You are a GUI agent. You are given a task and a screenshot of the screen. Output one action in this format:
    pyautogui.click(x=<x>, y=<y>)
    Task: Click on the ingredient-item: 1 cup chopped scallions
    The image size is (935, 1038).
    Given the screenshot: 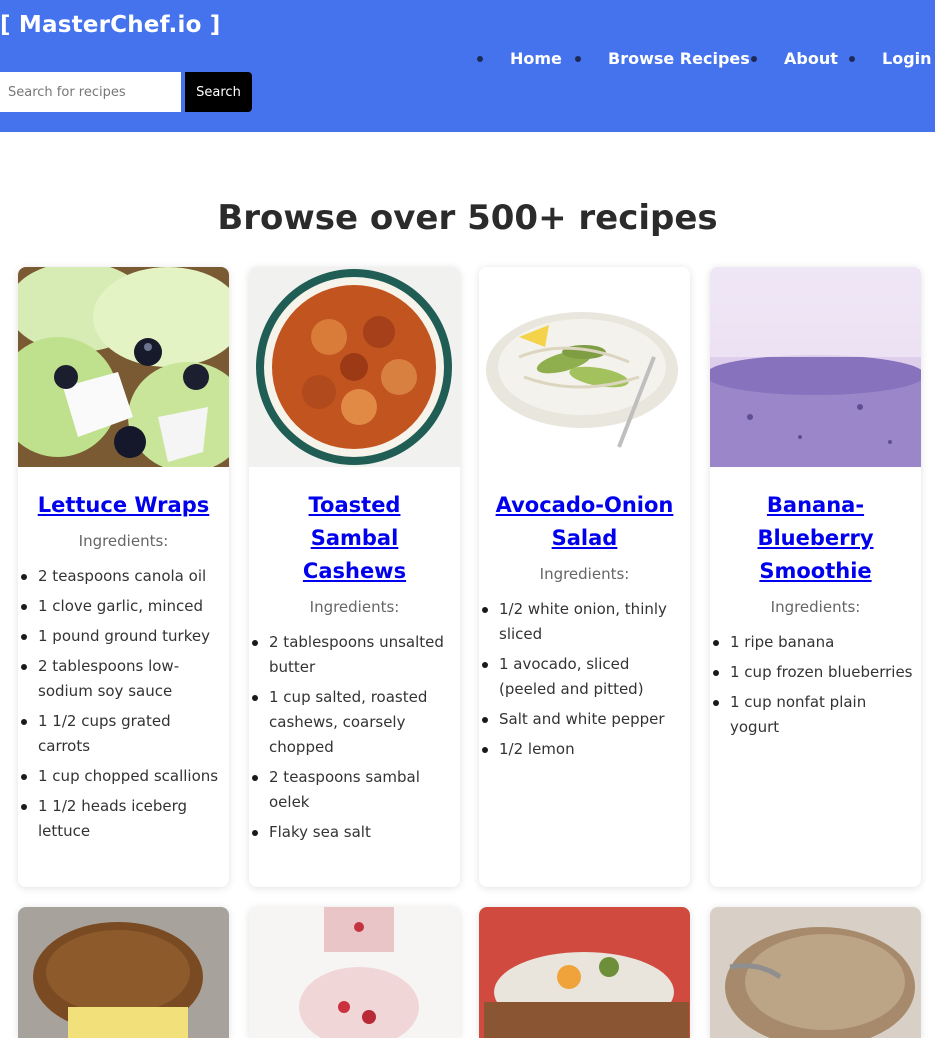 What is the action you would take?
    pyautogui.click(x=122, y=776)
    